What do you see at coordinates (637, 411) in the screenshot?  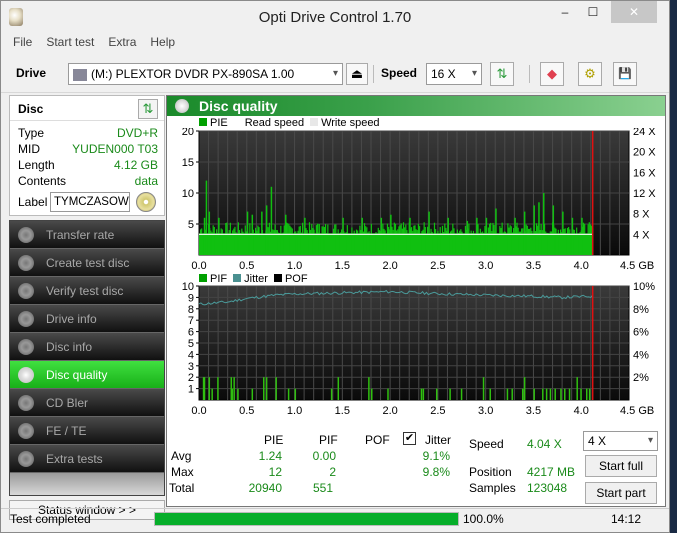 I see `x-tick-label: 4.5 GB` at bounding box center [637, 411].